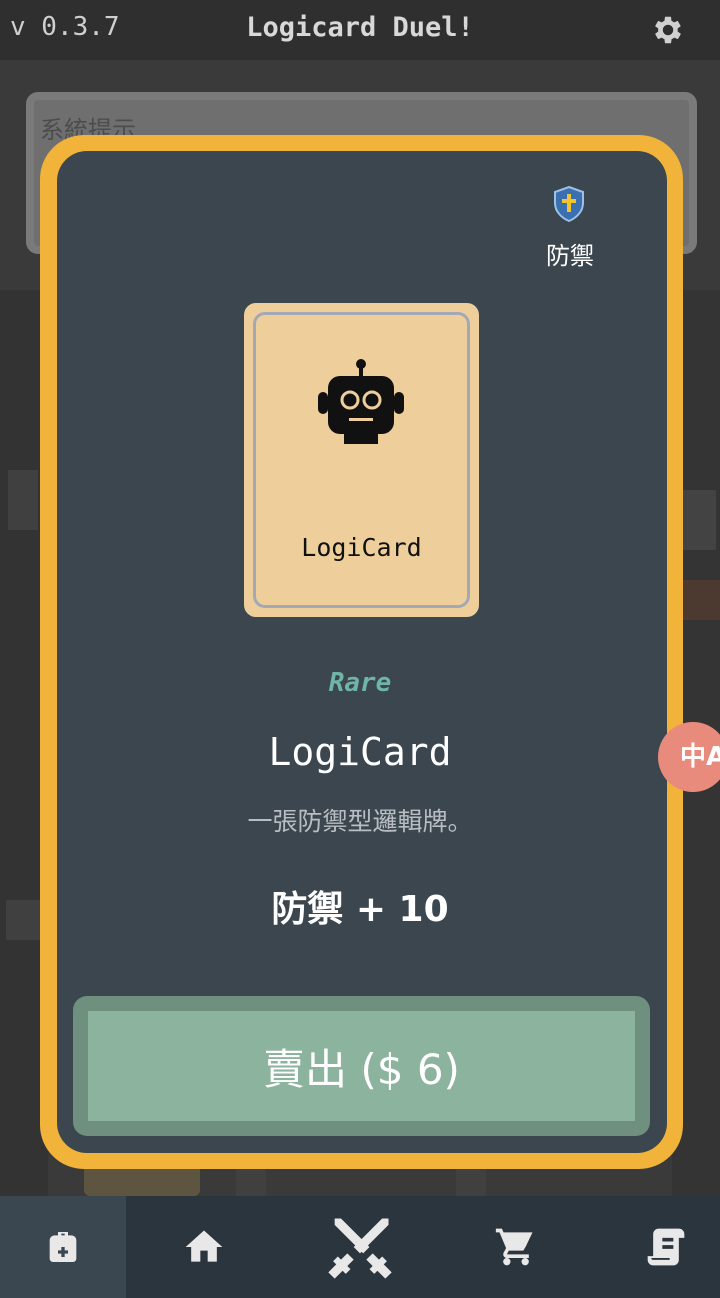 The height and width of the screenshot is (1298, 720). Describe the element at coordinates (361, 401) in the screenshot. I see `robot-icon` at that location.